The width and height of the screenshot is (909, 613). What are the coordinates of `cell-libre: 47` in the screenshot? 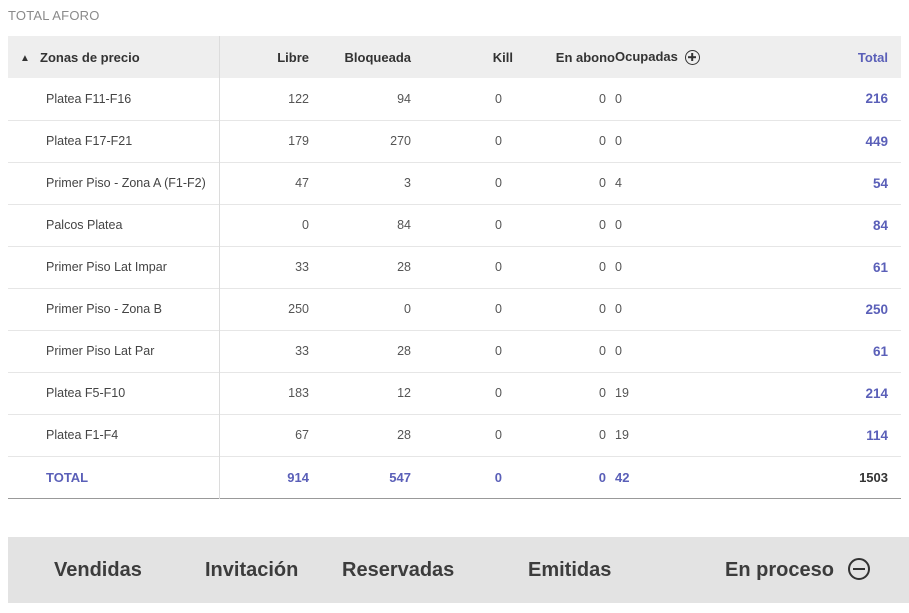 It's located at (302, 183).